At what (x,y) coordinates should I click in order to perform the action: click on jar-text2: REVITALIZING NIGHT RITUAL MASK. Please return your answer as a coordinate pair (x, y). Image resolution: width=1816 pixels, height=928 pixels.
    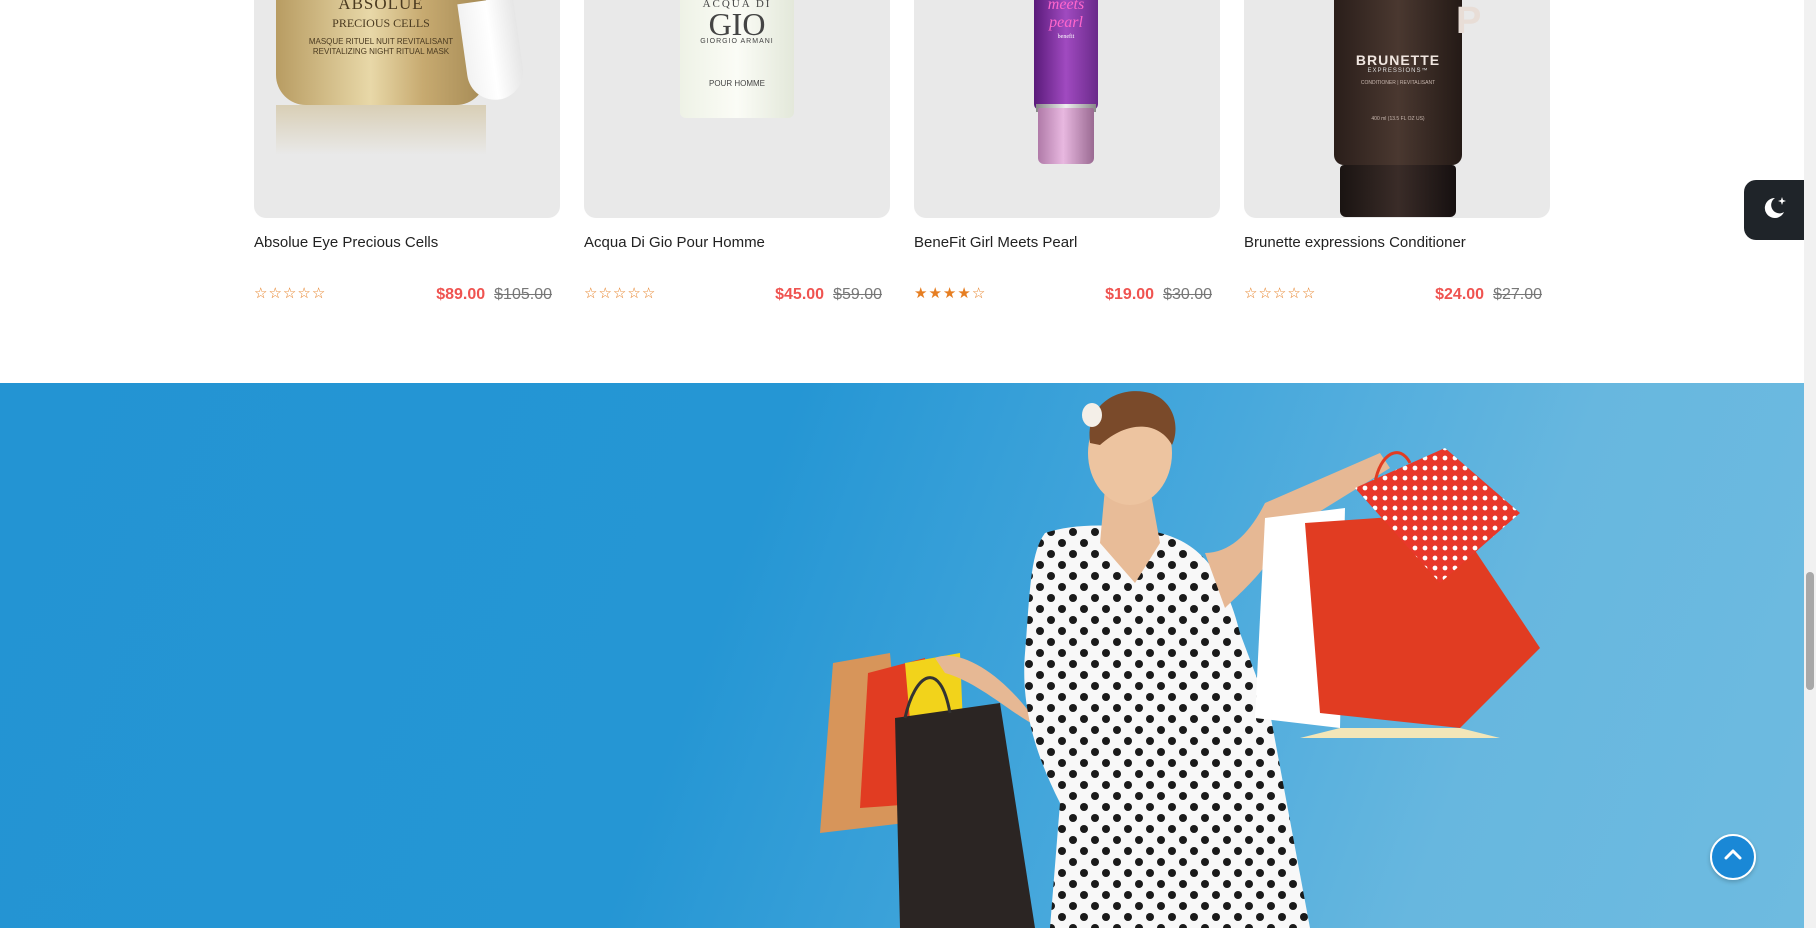
    Looking at the image, I should click on (381, 51).